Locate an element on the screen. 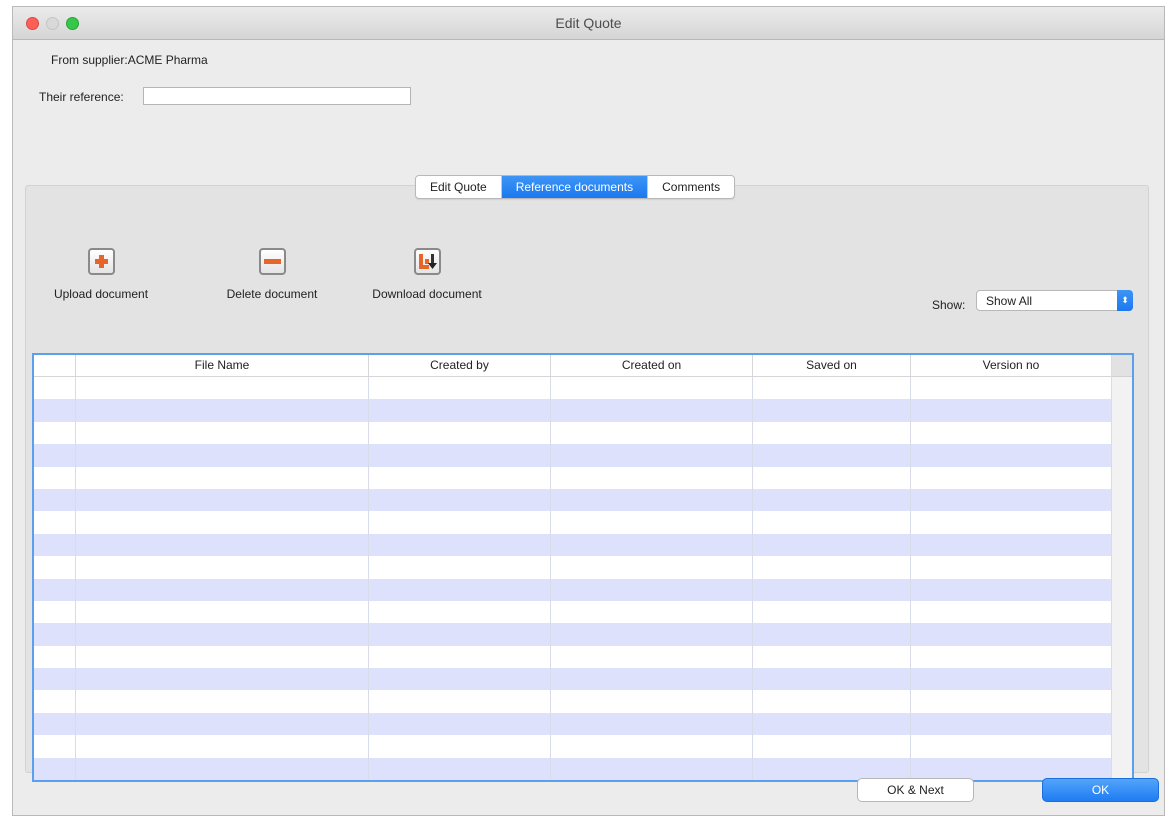 This screenshot has height=822, width=1173. column-header-version-no: Version no is located at coordinates (1011, 365).